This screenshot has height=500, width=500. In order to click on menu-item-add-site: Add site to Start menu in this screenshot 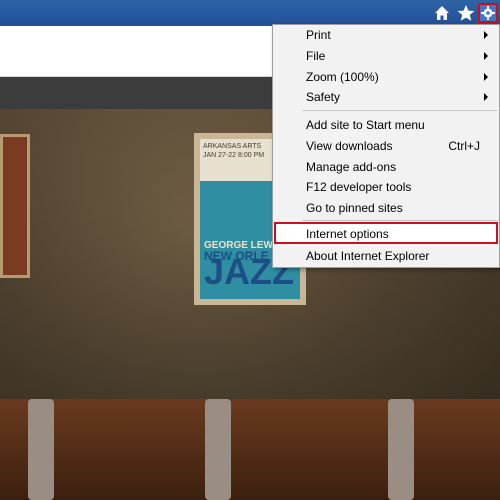, I will do `click(386, 125)`.